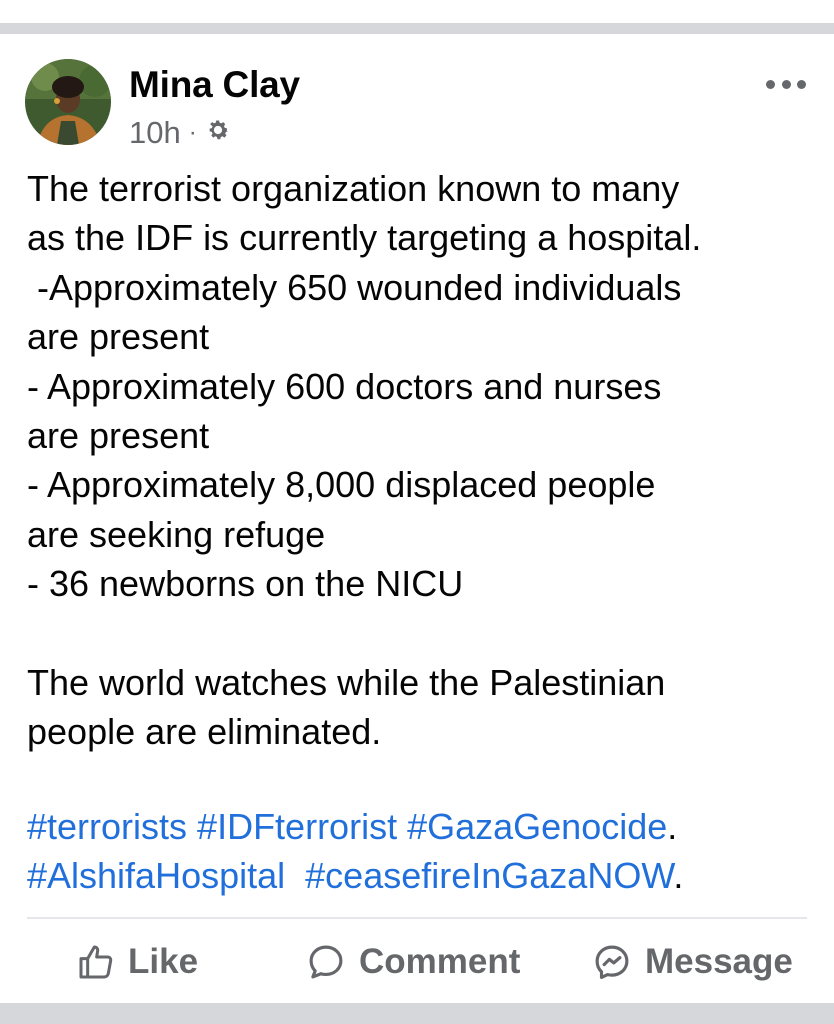 This screenshot has height=1024, width=834. Describe the element at coordinates (612, 962) in the screenshot. I see `messenger-icon` at that location.